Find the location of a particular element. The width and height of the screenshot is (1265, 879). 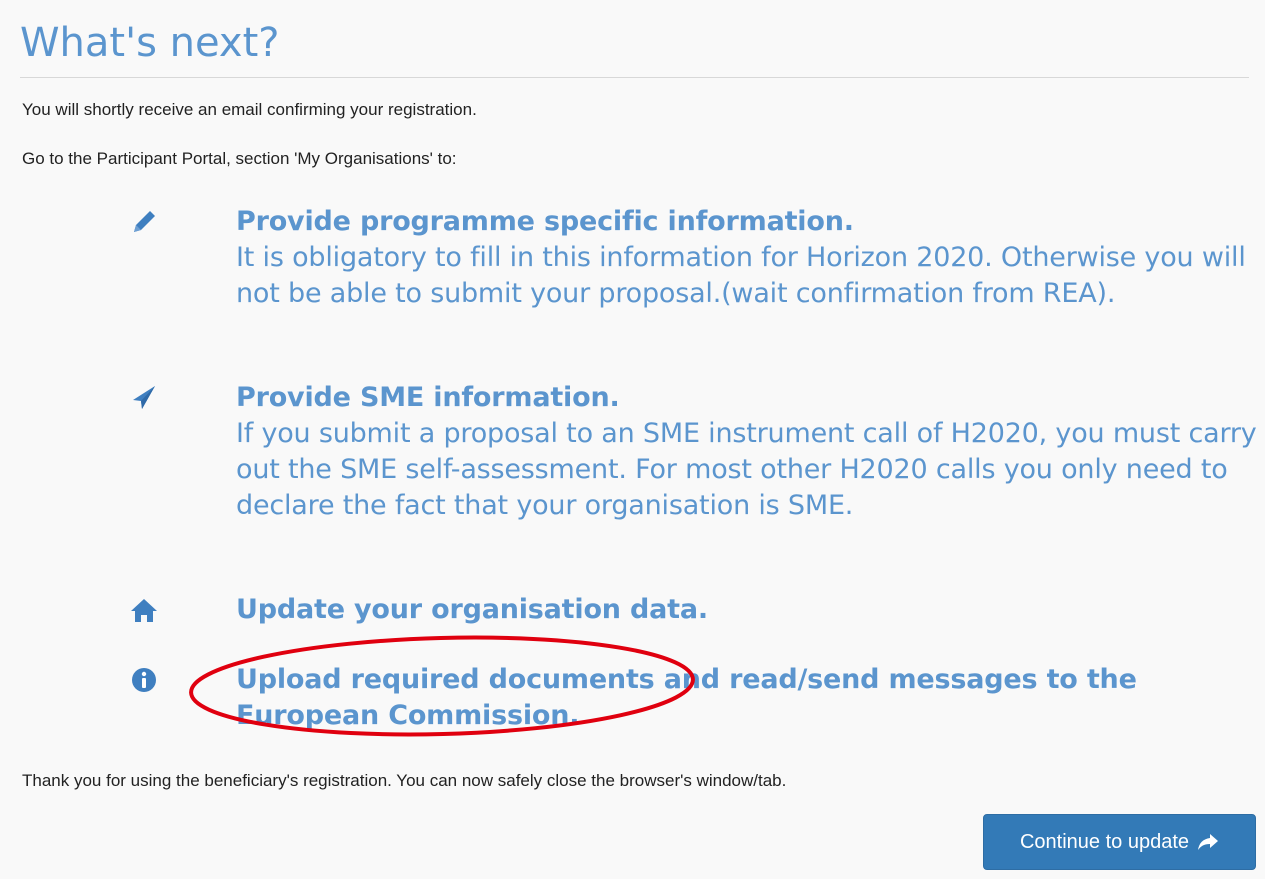

item-heading: Update your organisation data. is located at coordinates (472, 609).